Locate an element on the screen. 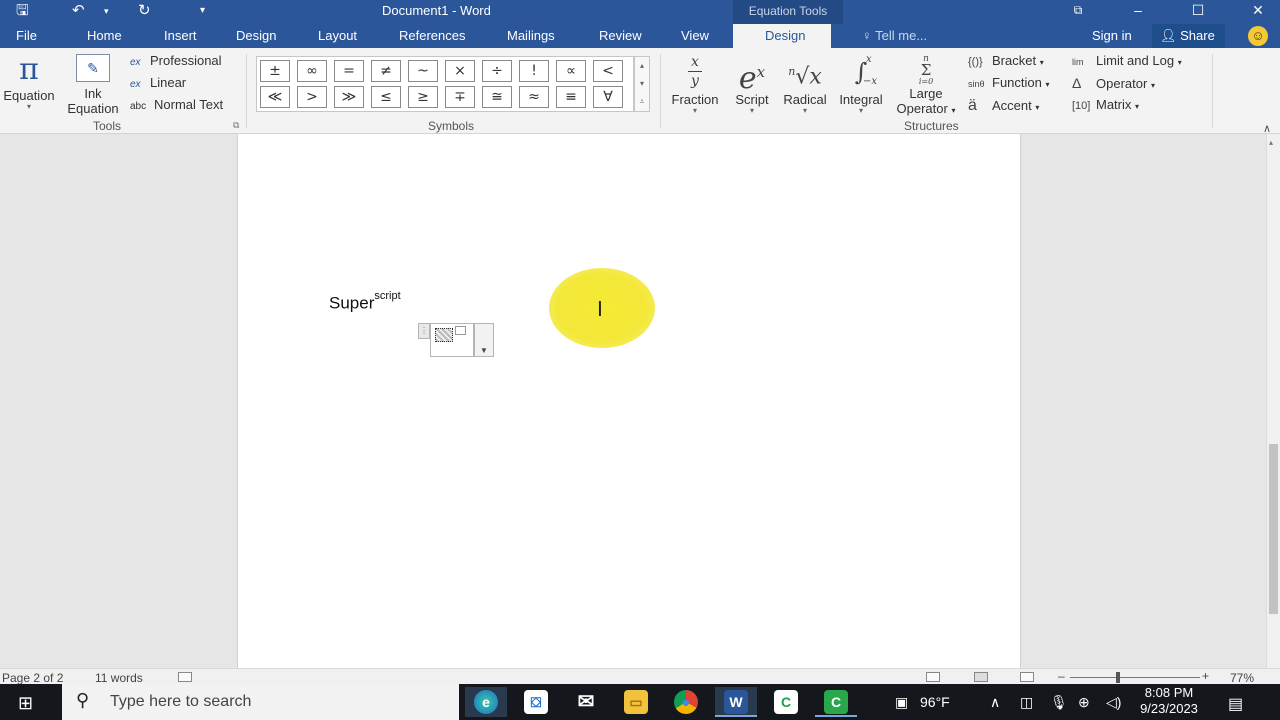 The height and width of the screenshot is (720, 1280). matrix-button: [10] Matrix ▾ is located at coordinates (1105, 104).